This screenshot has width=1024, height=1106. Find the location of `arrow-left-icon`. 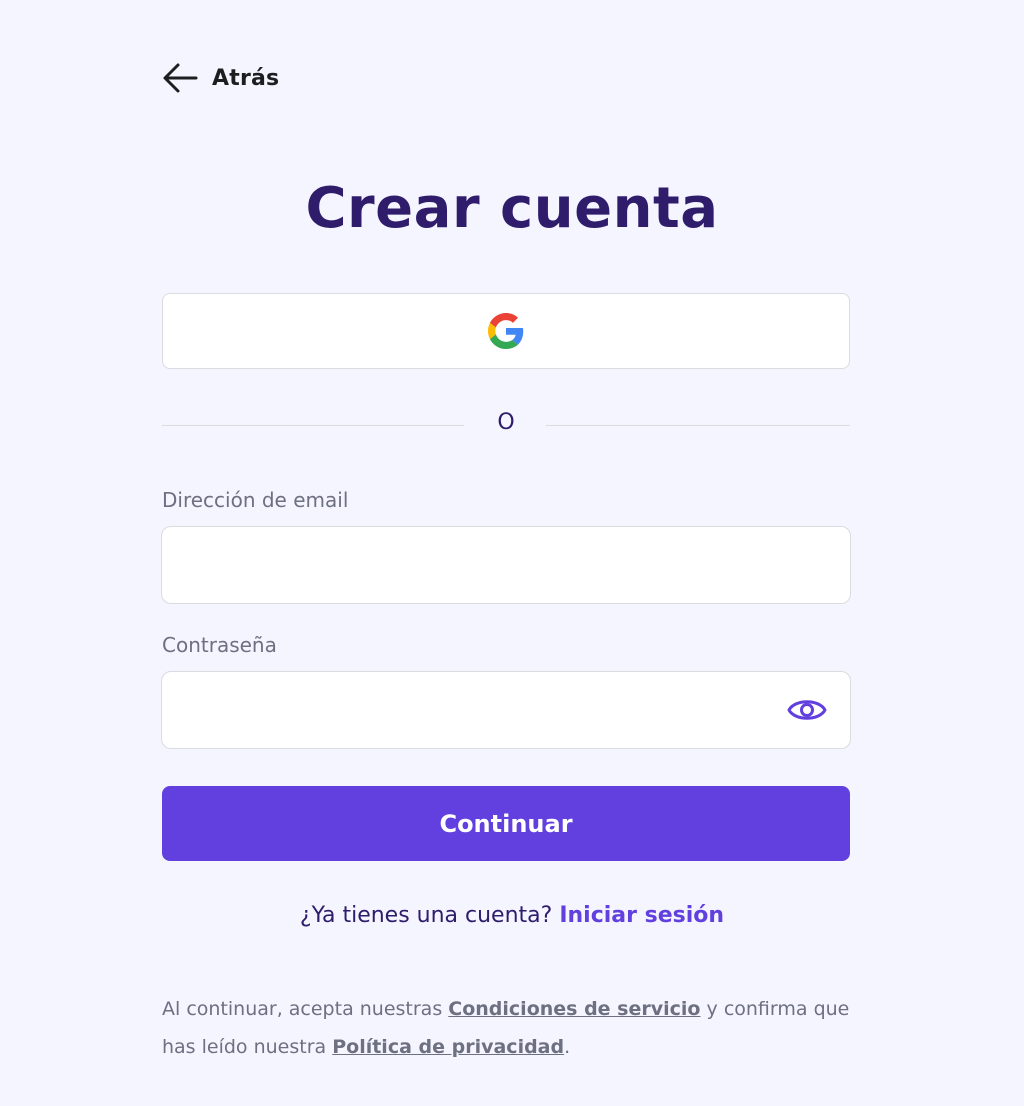

arrow-left-icon is located at coordinates (180, 78).